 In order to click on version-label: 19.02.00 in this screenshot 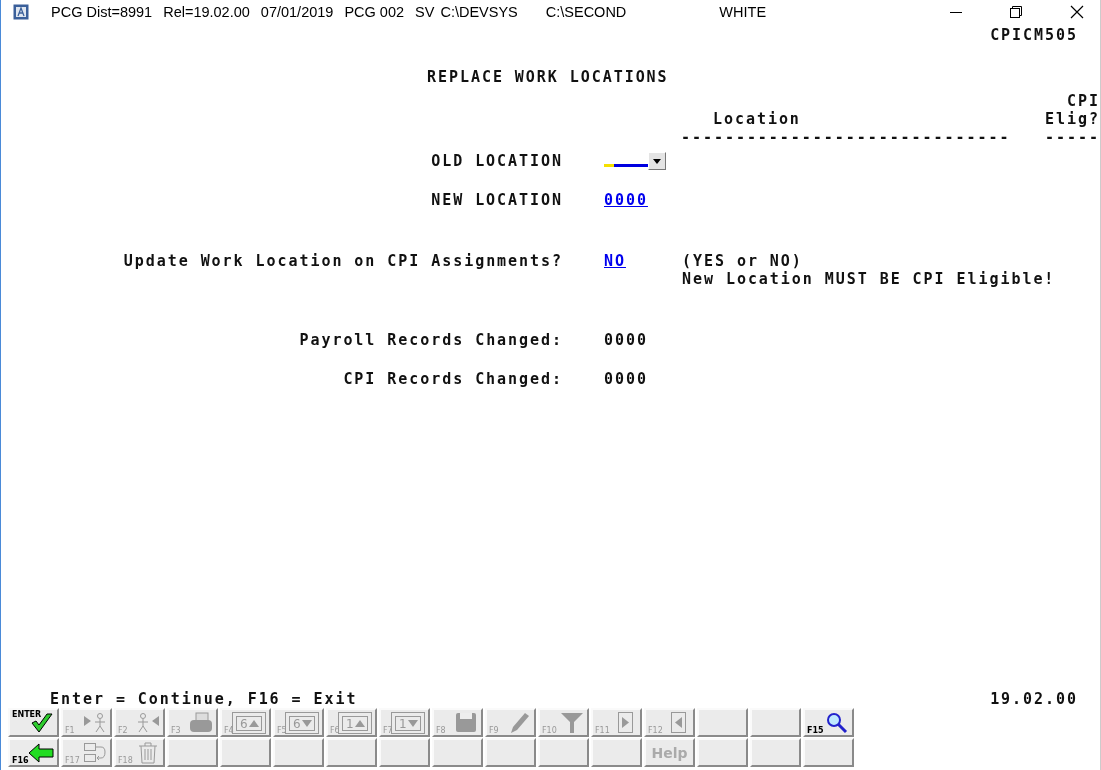, I will do `click(1034, 699)`.